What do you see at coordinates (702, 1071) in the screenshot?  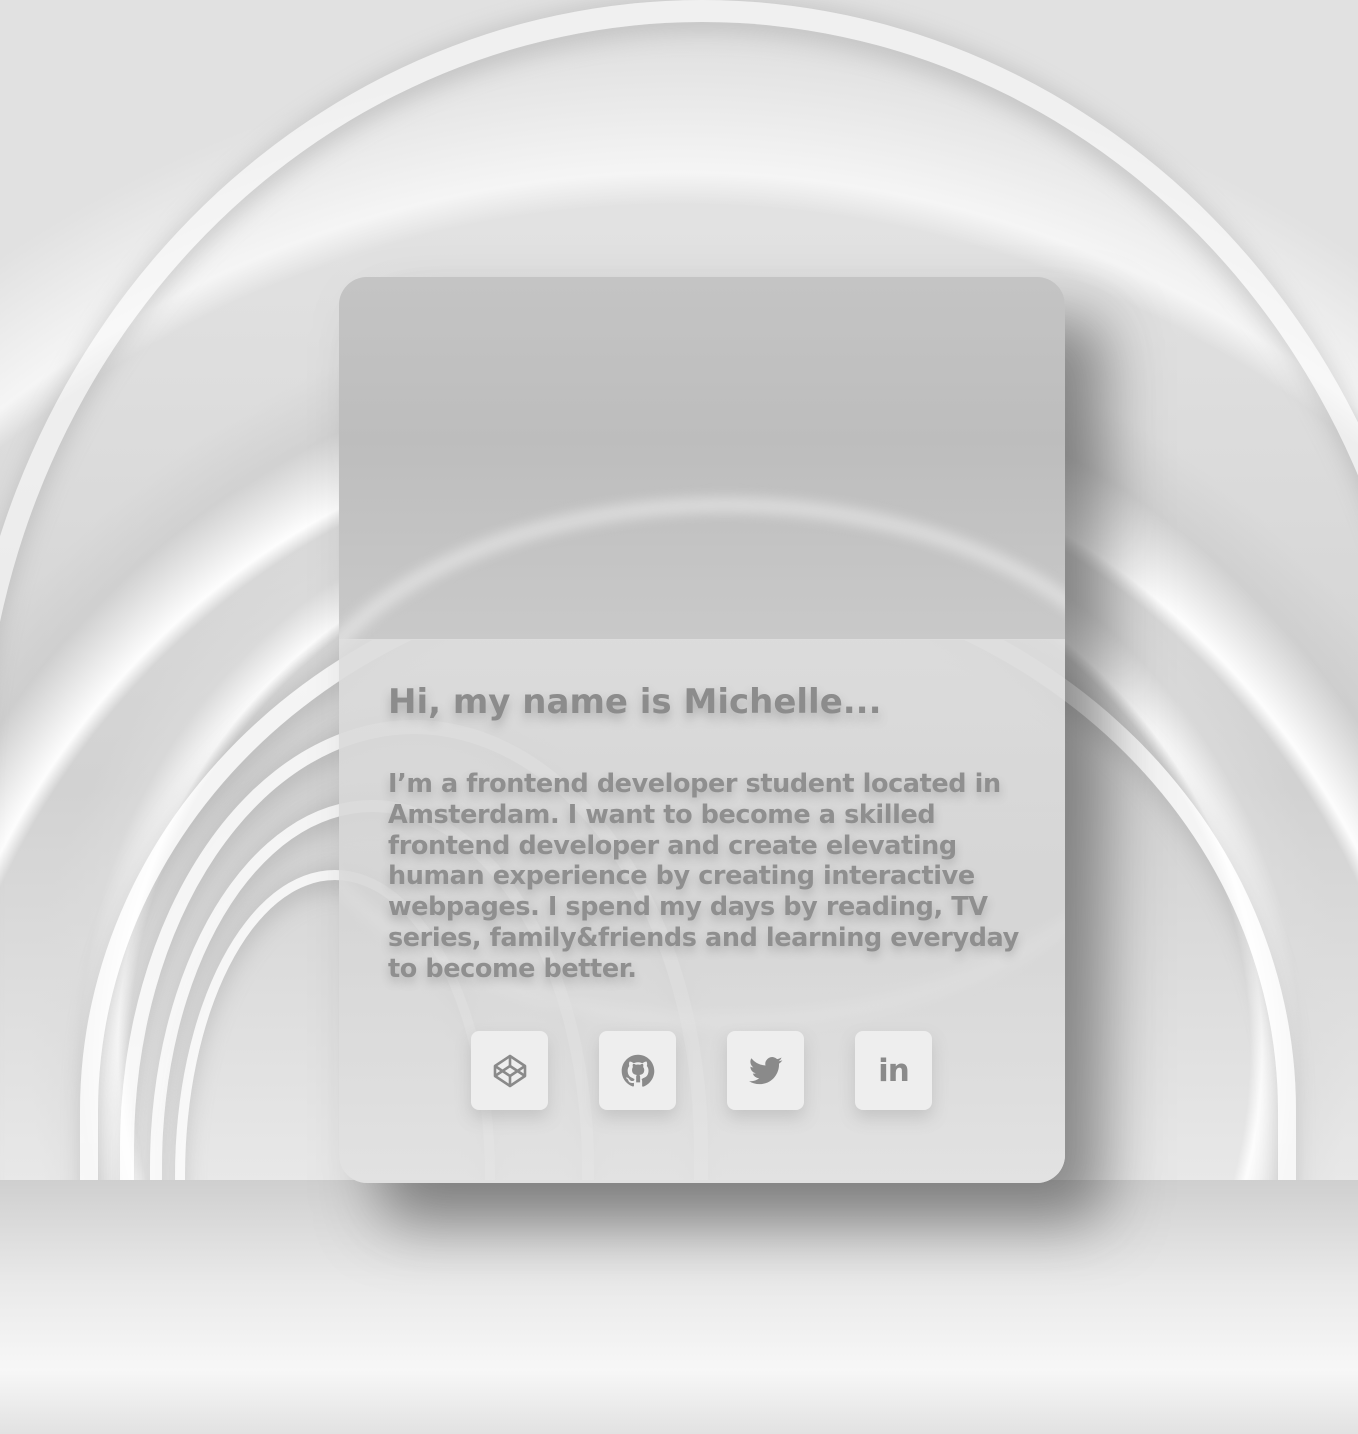 I see `social-links: in` at bounding box center [702, 1071].